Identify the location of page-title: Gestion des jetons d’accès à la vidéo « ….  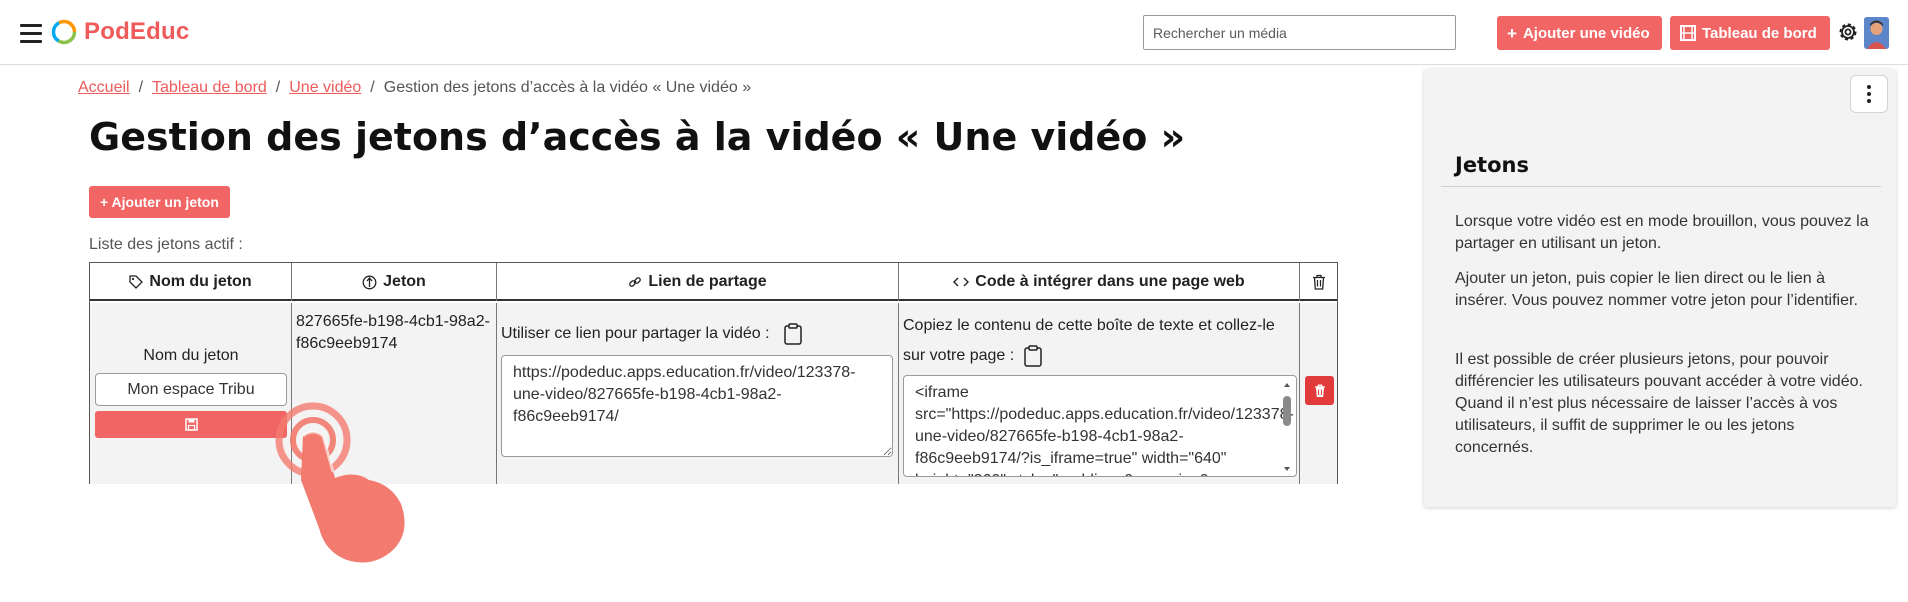
(637, 137).